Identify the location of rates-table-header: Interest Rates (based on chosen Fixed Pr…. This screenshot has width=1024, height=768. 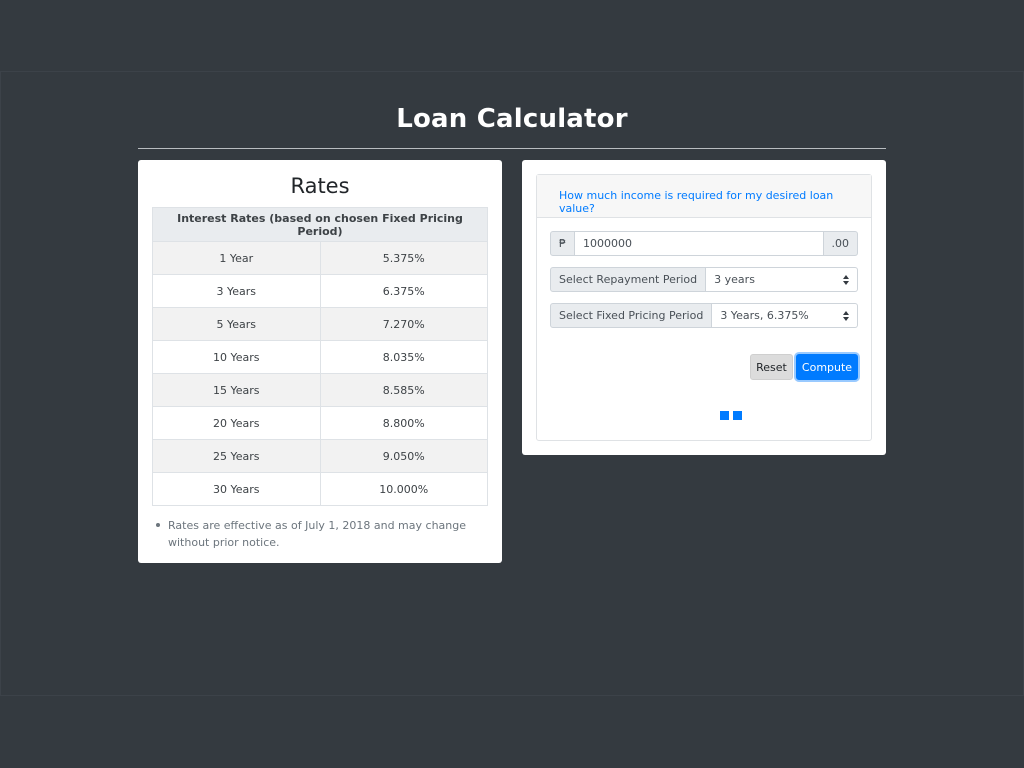
(320, 224).